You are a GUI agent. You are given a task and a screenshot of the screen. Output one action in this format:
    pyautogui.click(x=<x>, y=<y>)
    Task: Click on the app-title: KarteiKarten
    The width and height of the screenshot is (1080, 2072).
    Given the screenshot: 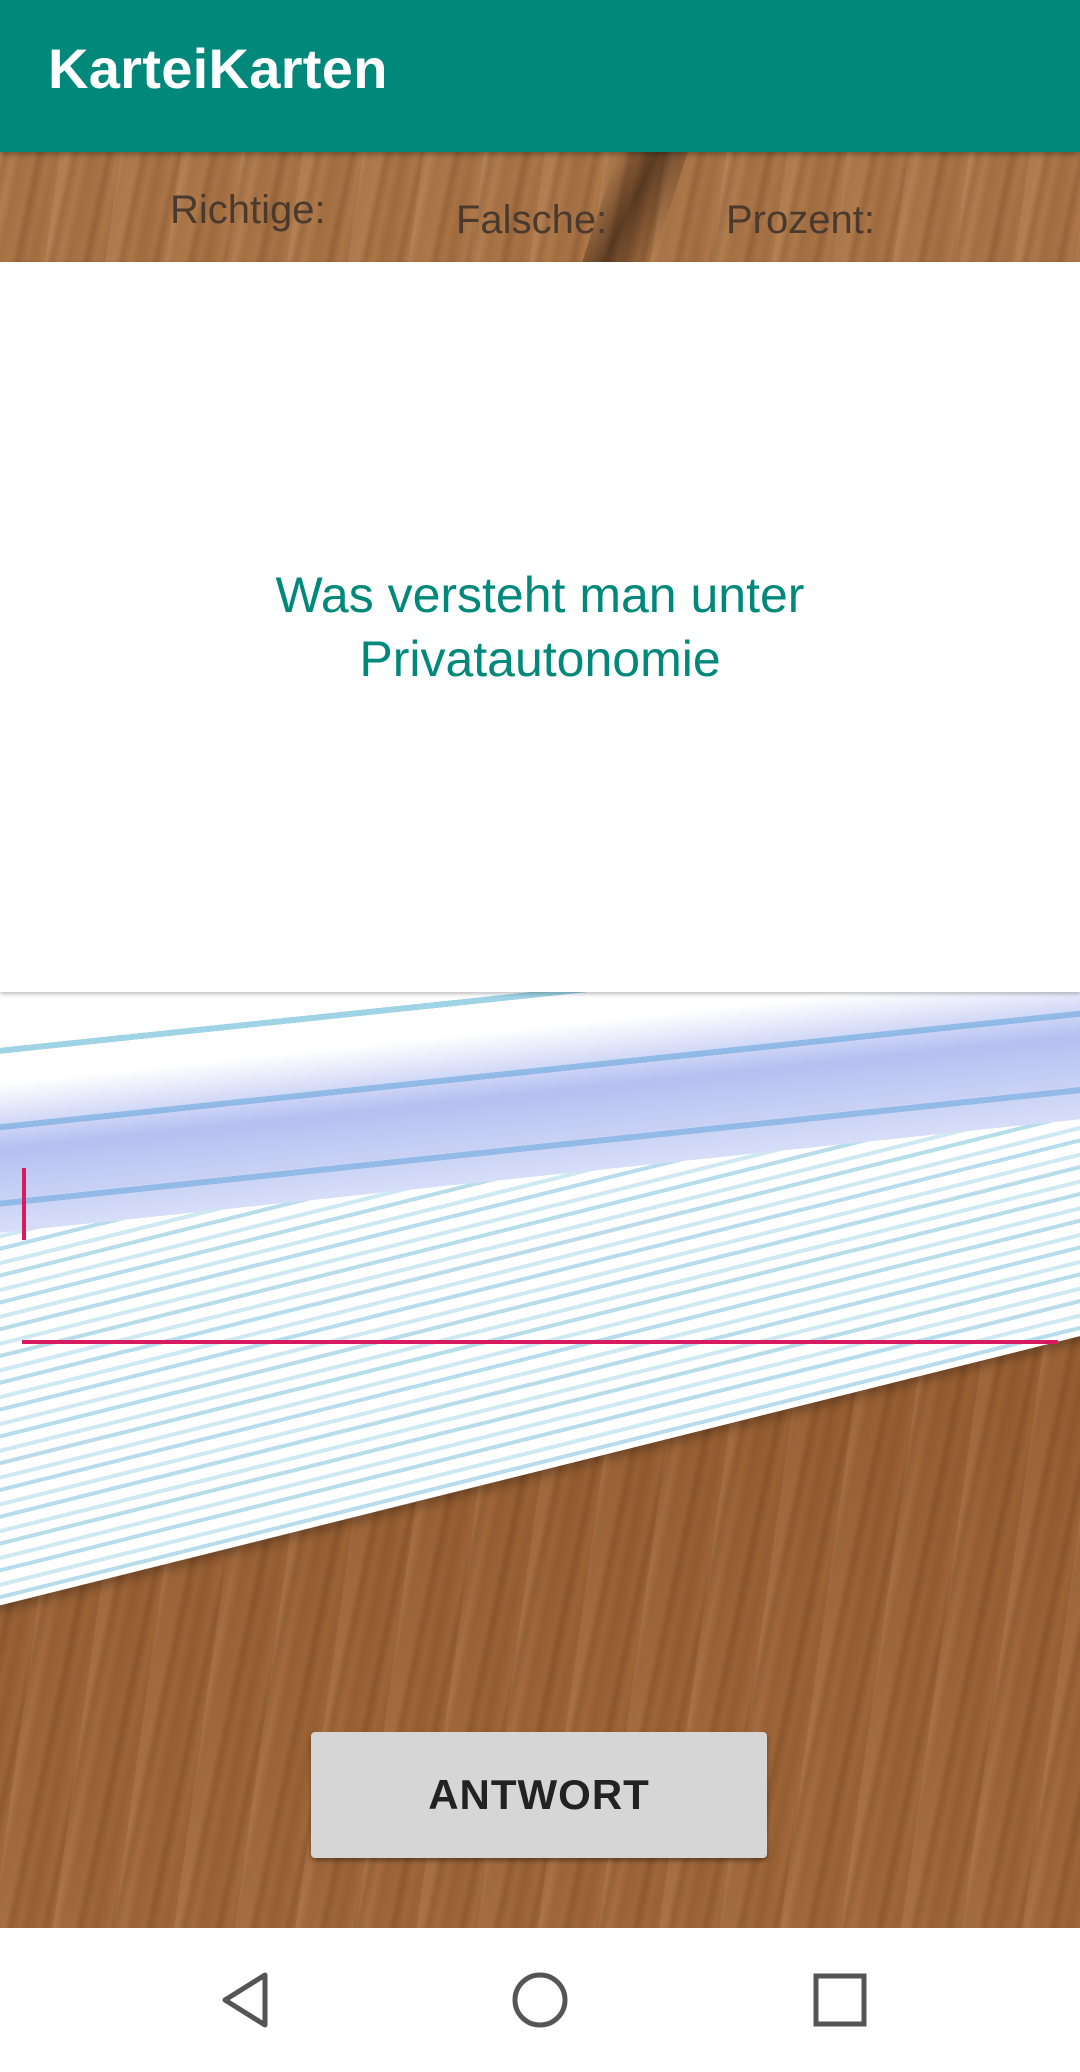 What is the action you would take?
    pyautogui.click(x=218, y=68)
    